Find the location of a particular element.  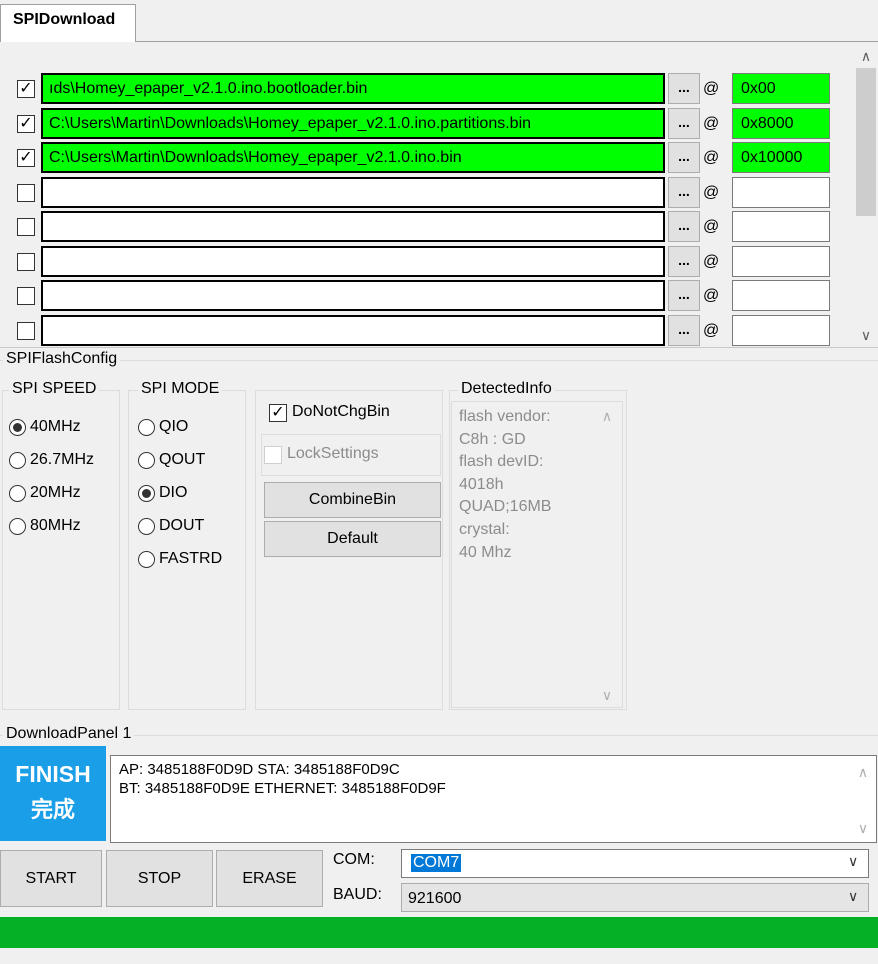

default-button: Default is located at coordinates (352, 539).